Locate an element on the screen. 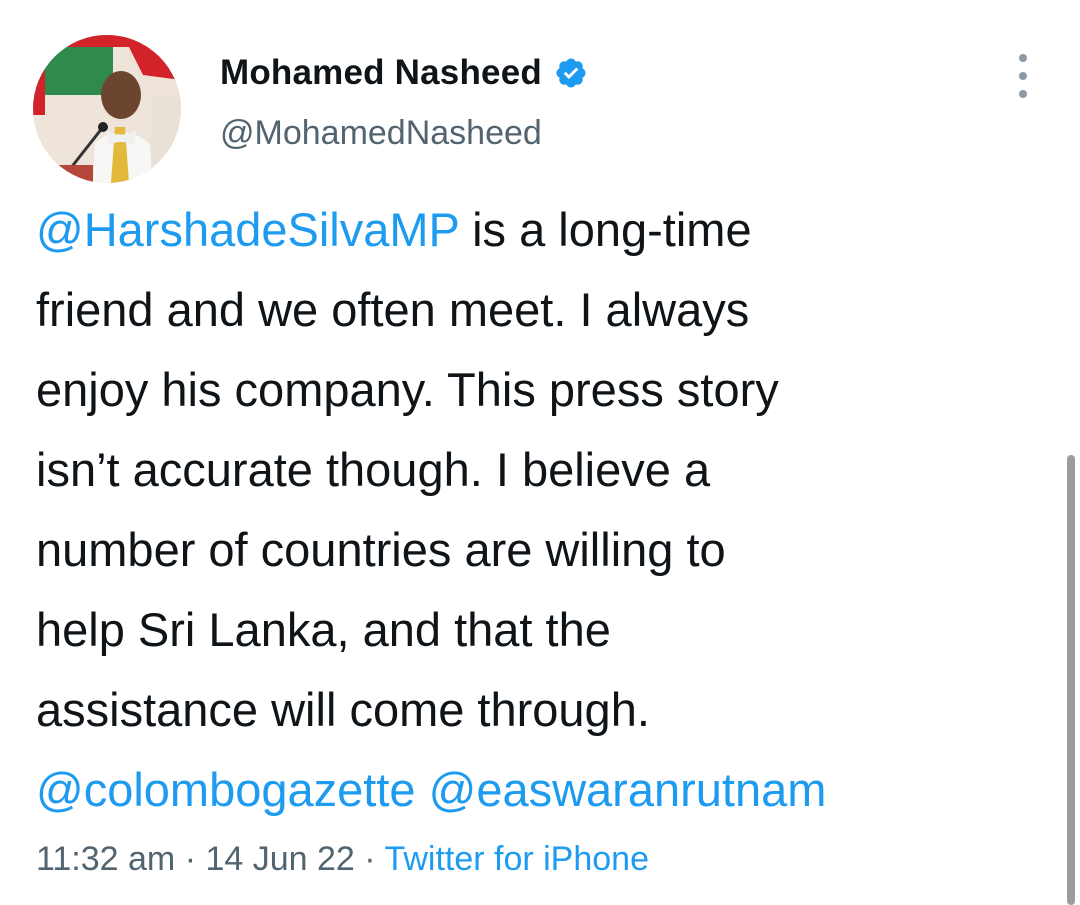 The height and width of the screenshot is (905, 1080). tweet-time: 11:32 am is located at coordinates (106, 859).